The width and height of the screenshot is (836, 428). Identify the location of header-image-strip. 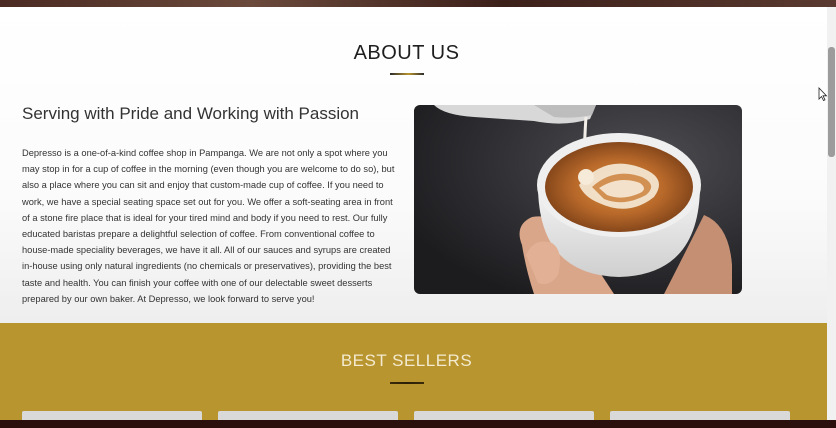
(418, 3).